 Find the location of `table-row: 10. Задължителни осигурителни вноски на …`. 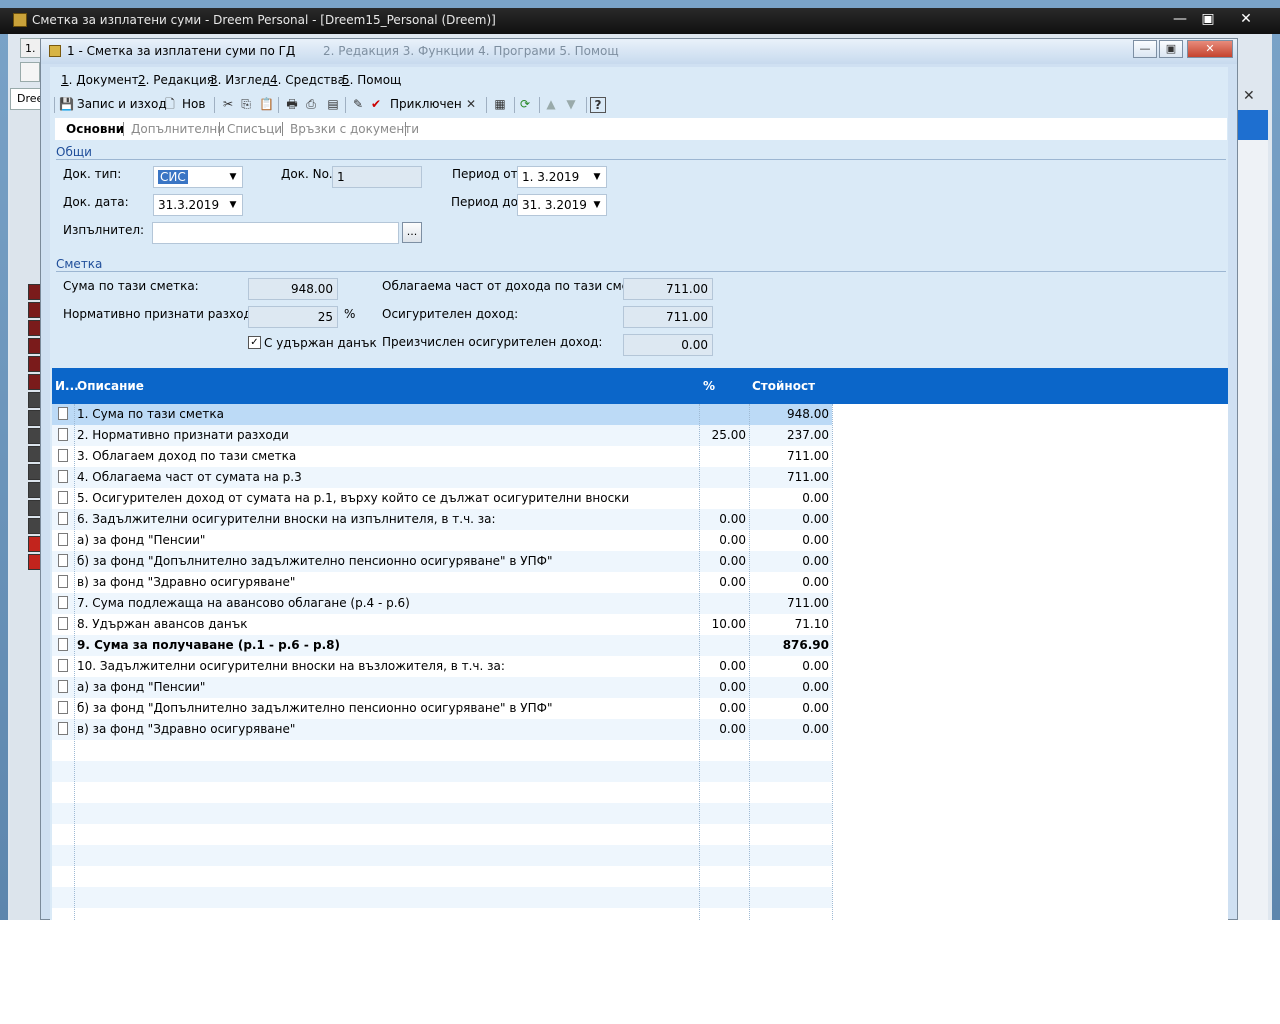

table-row: 10. Задължителни осигурителни вноски на … is located at coordinates (442, 666).